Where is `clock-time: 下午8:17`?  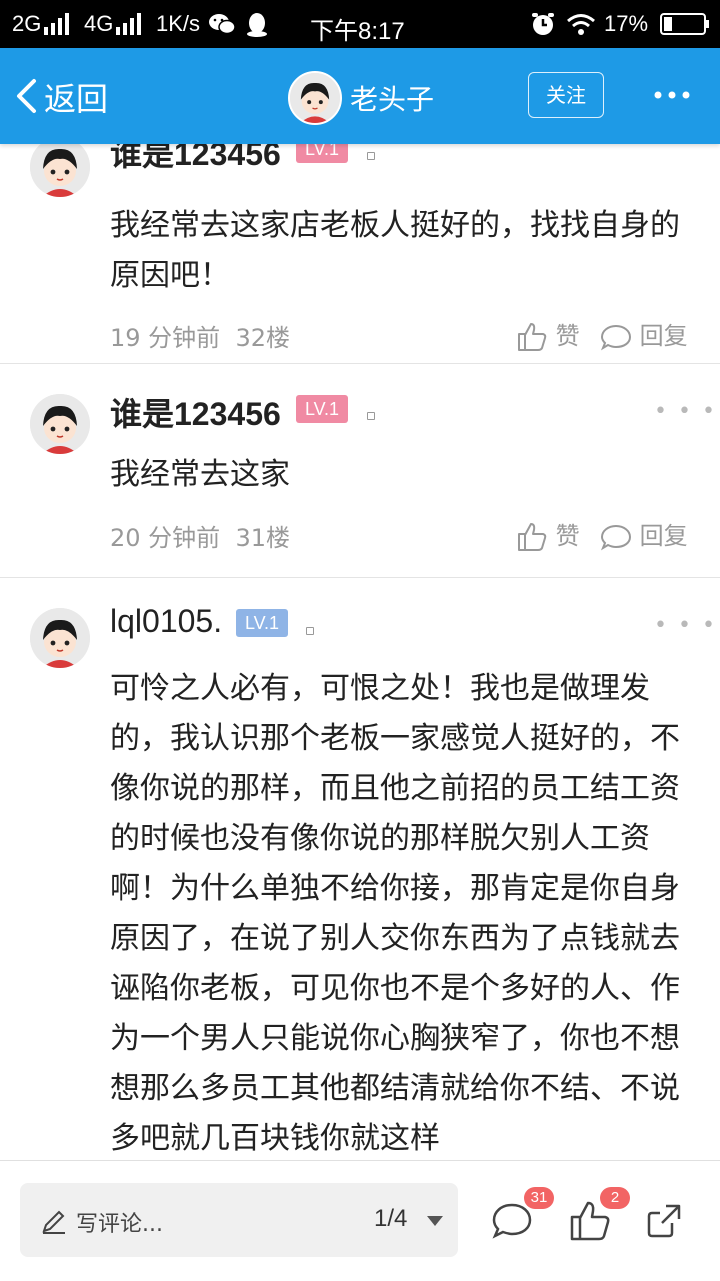 clock-time: 下午8:17 is located at coordinates (357, 31).